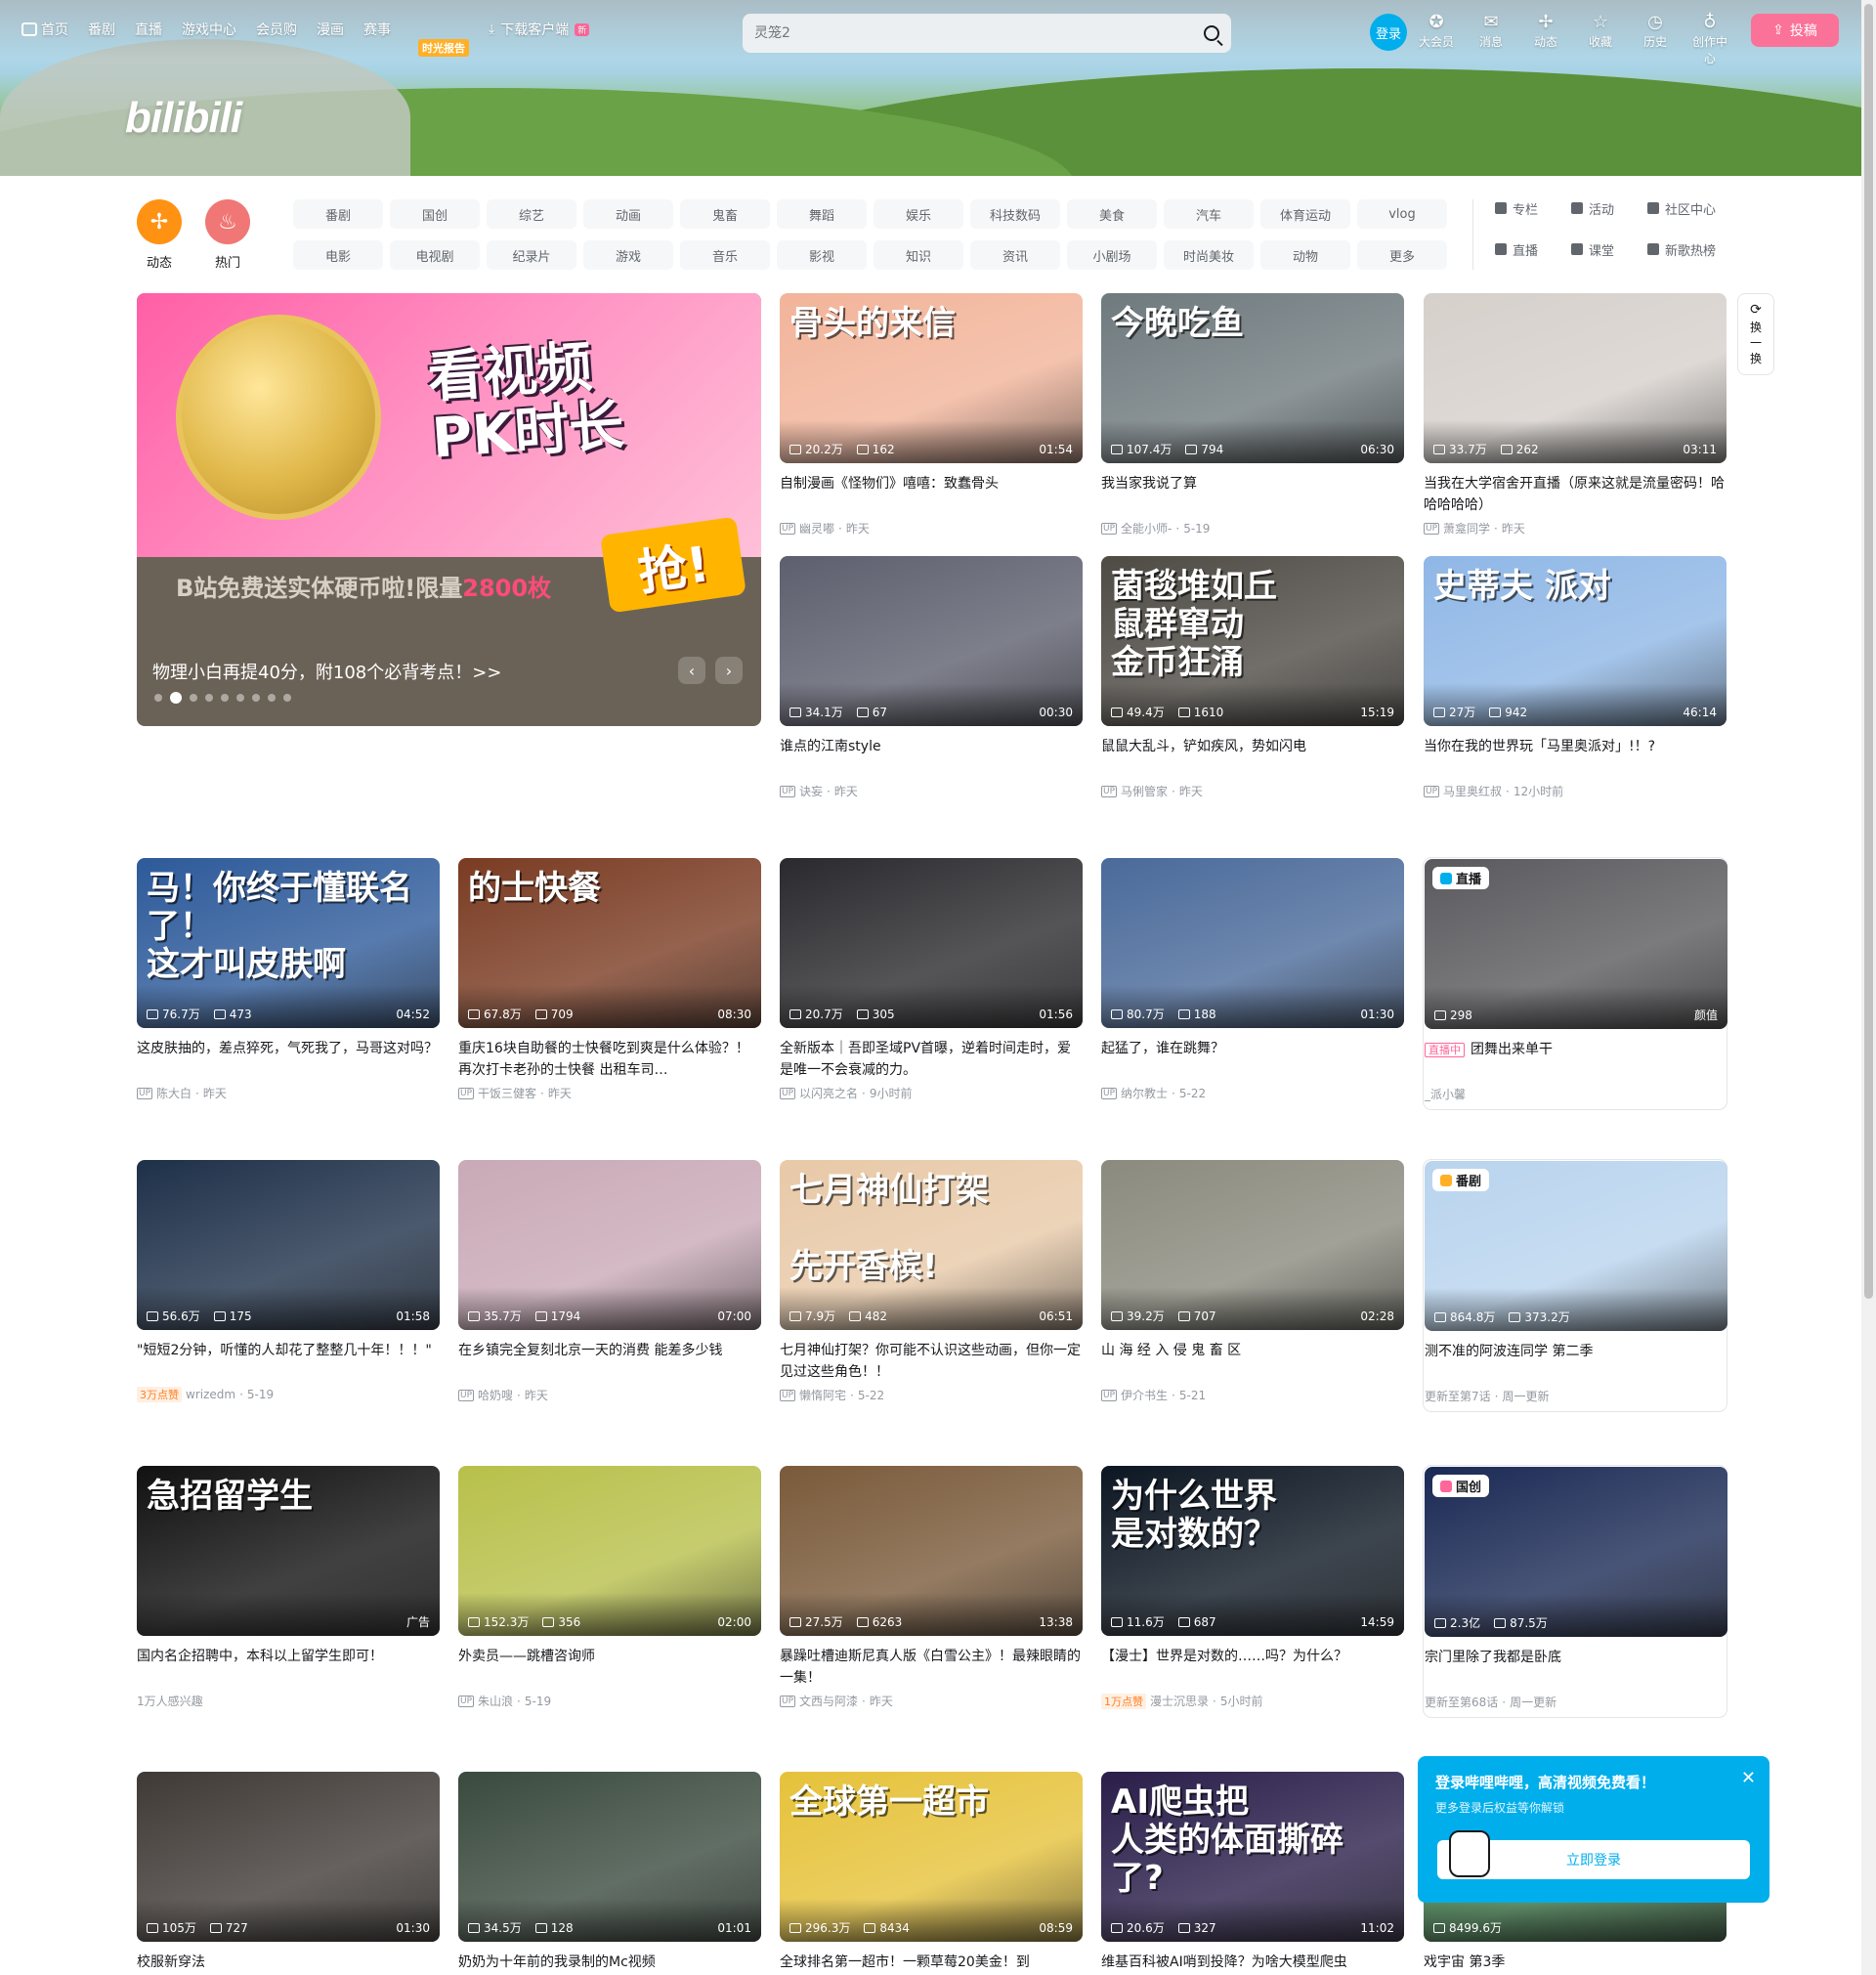  Describe the element at coordinates (828, 1701) in the screenshot. I see `video-author: 文西与阿漆` at that location.